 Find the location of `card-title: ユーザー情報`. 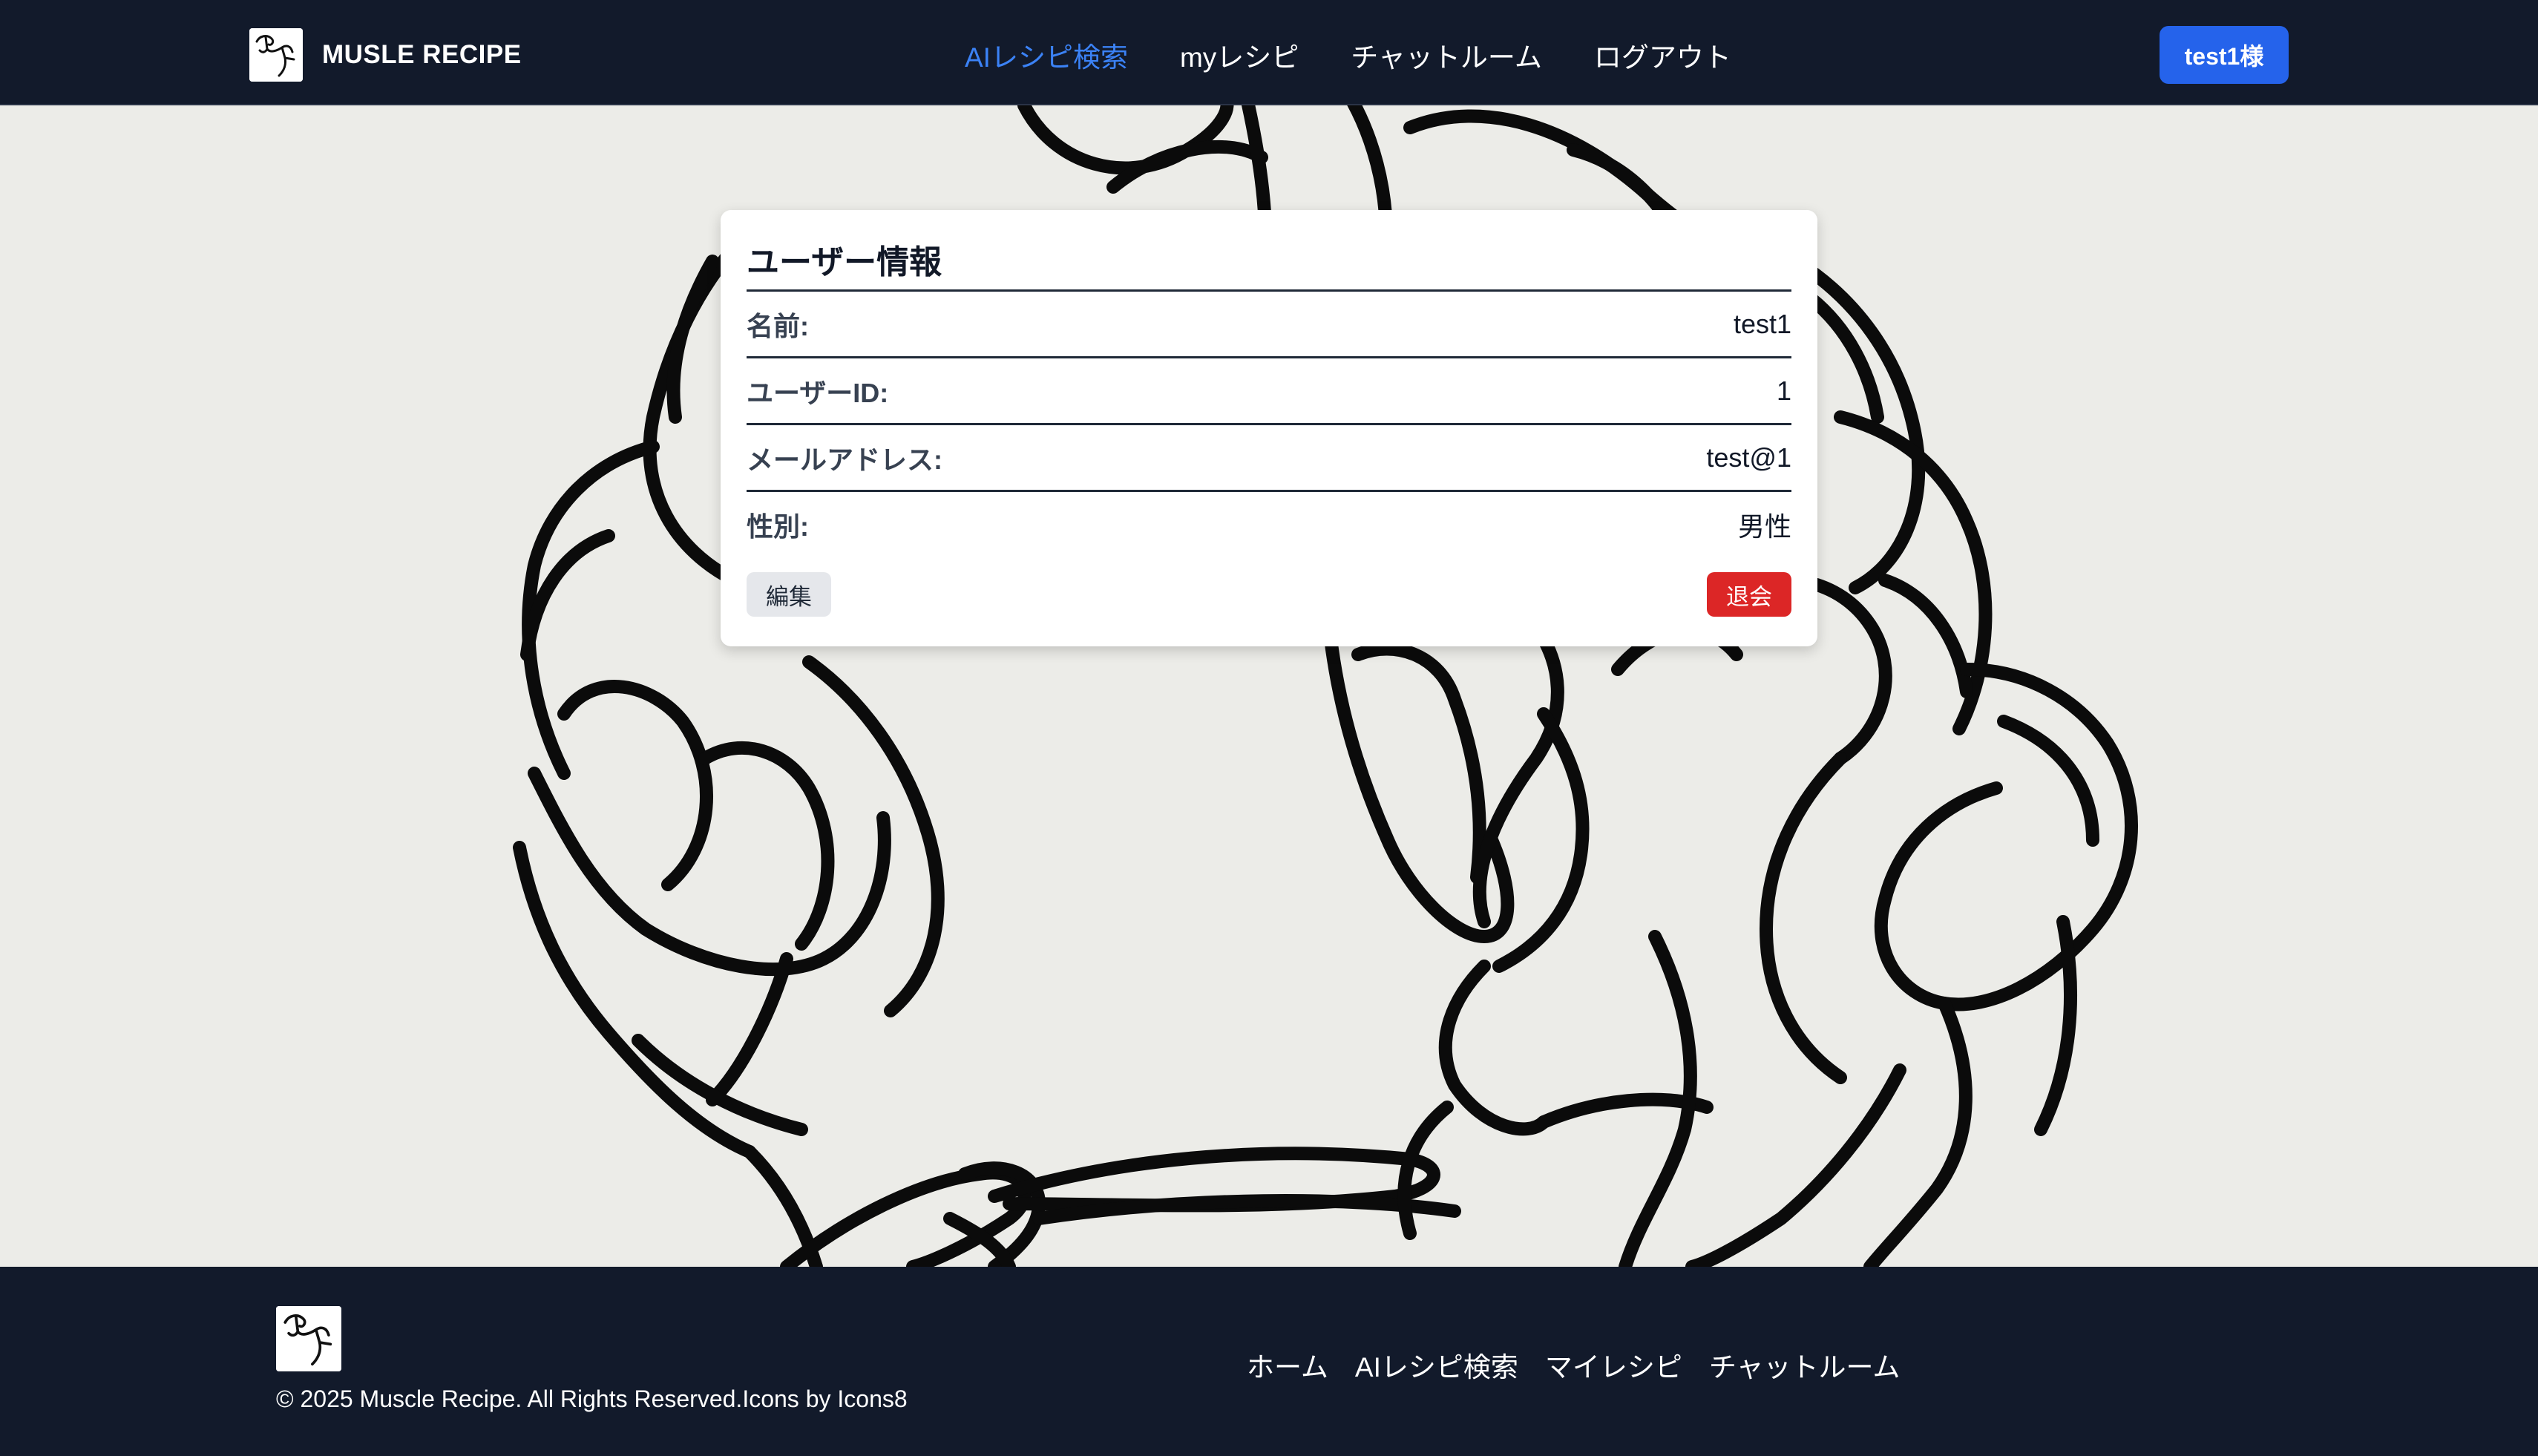

card-title: ユーザー情報 is located at coordinates (1269, 251).